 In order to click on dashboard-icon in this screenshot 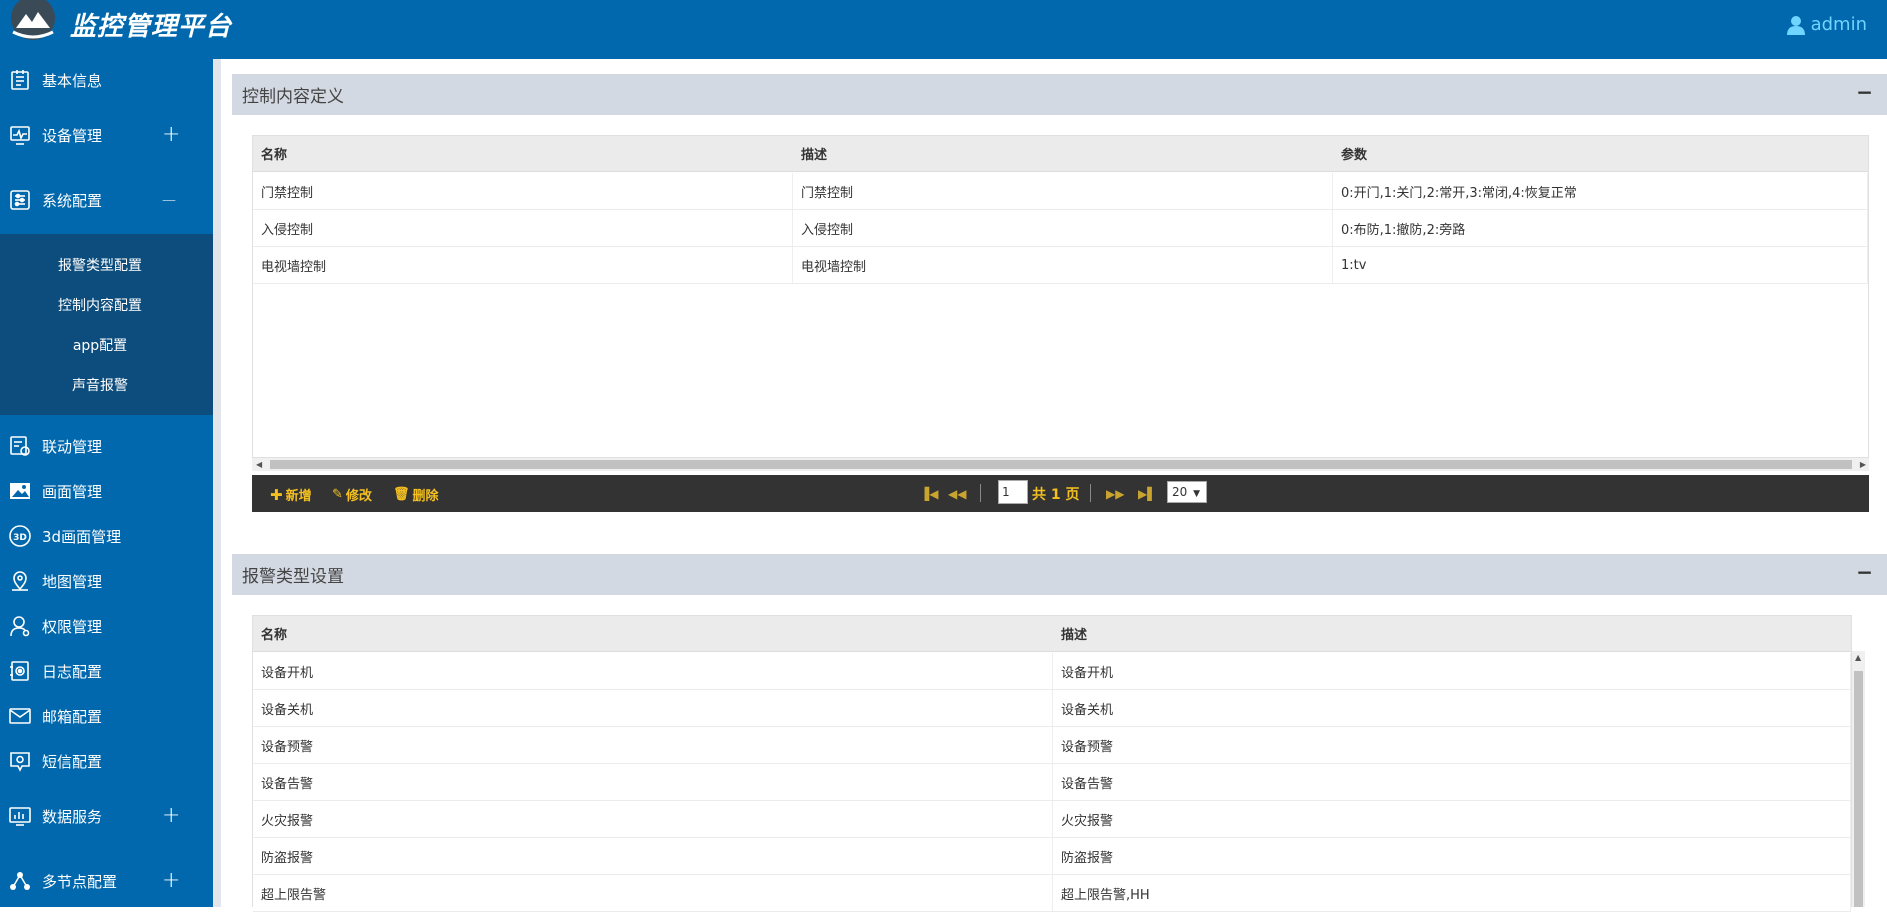, I will do `click(20, 816)`.